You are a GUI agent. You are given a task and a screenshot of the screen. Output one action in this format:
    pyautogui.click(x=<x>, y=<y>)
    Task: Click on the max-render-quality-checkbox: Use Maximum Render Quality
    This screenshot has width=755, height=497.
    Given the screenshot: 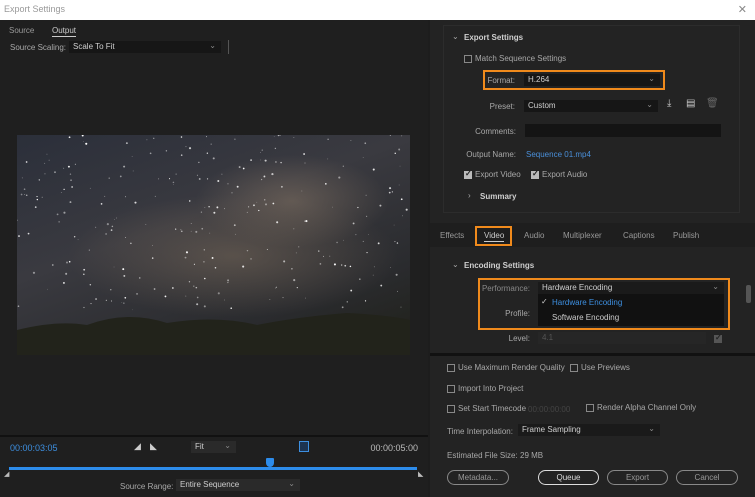 What is the action you would take?
    pyautogui.click(x=506, y=367)
    